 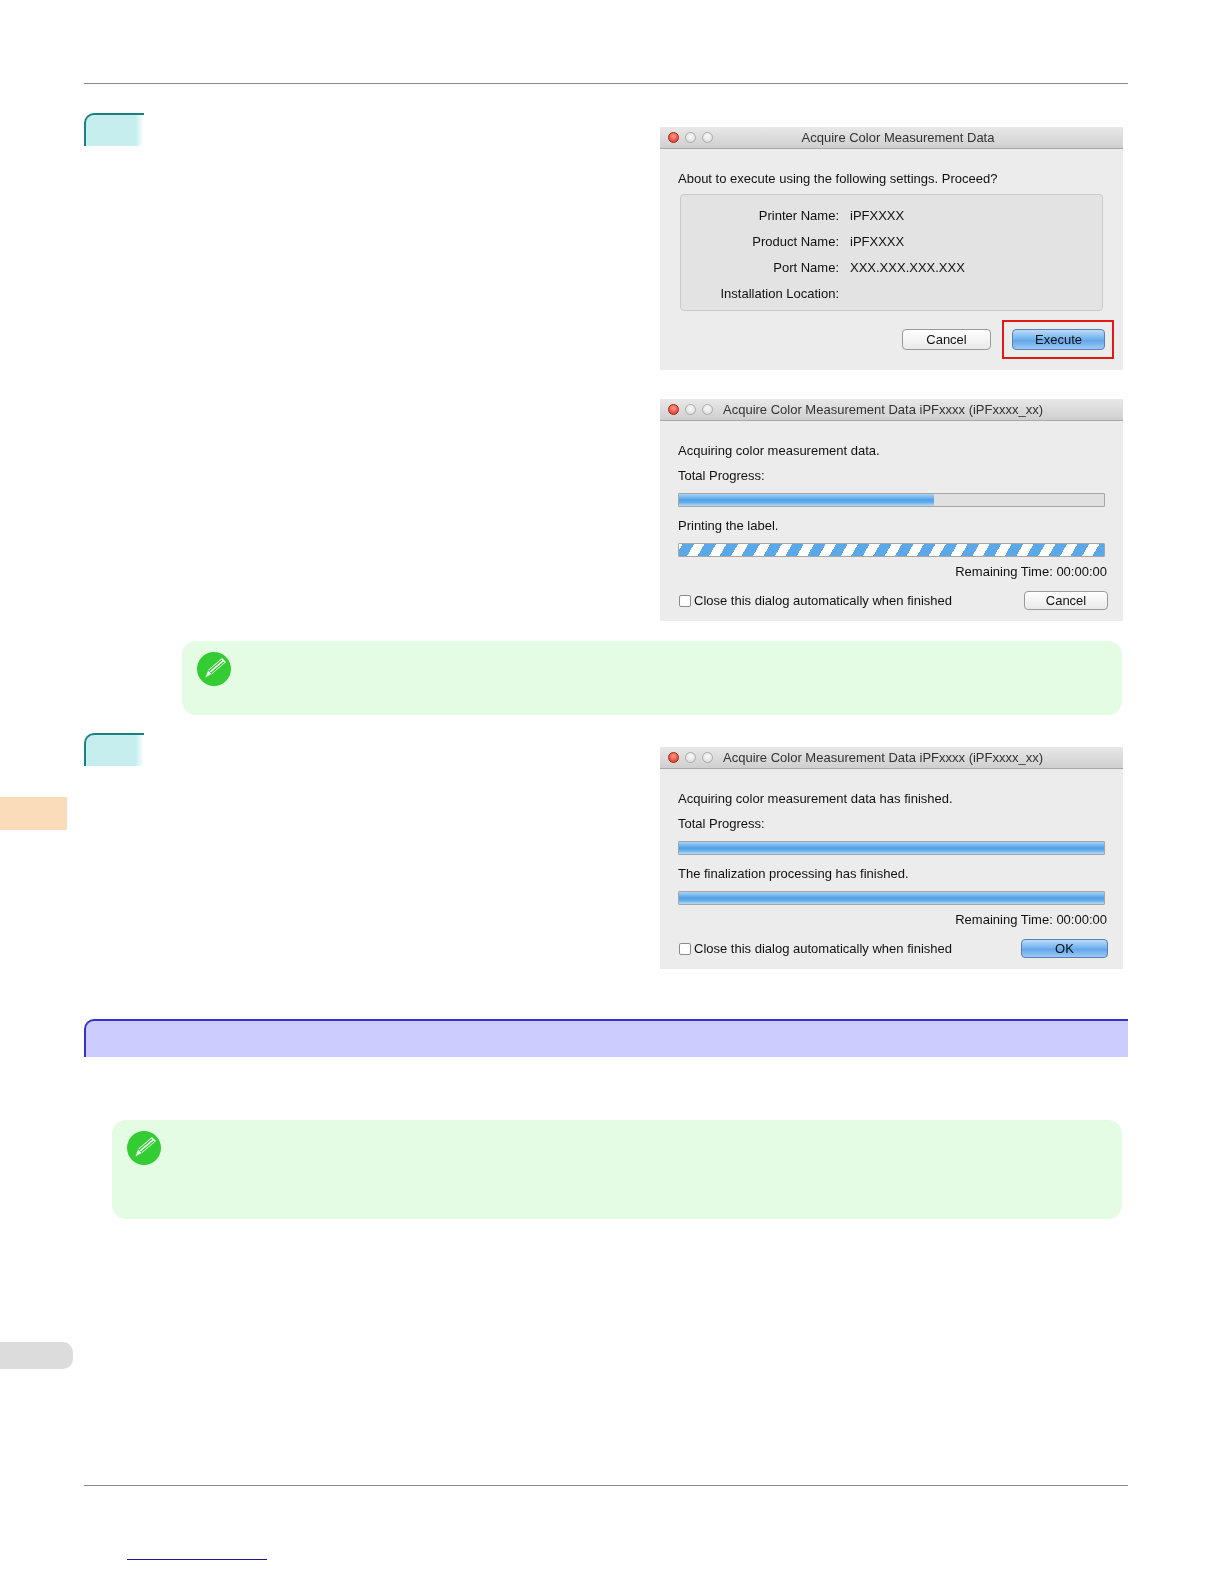 I want to click on default-button: Execute, so click(x=1058, y=339).